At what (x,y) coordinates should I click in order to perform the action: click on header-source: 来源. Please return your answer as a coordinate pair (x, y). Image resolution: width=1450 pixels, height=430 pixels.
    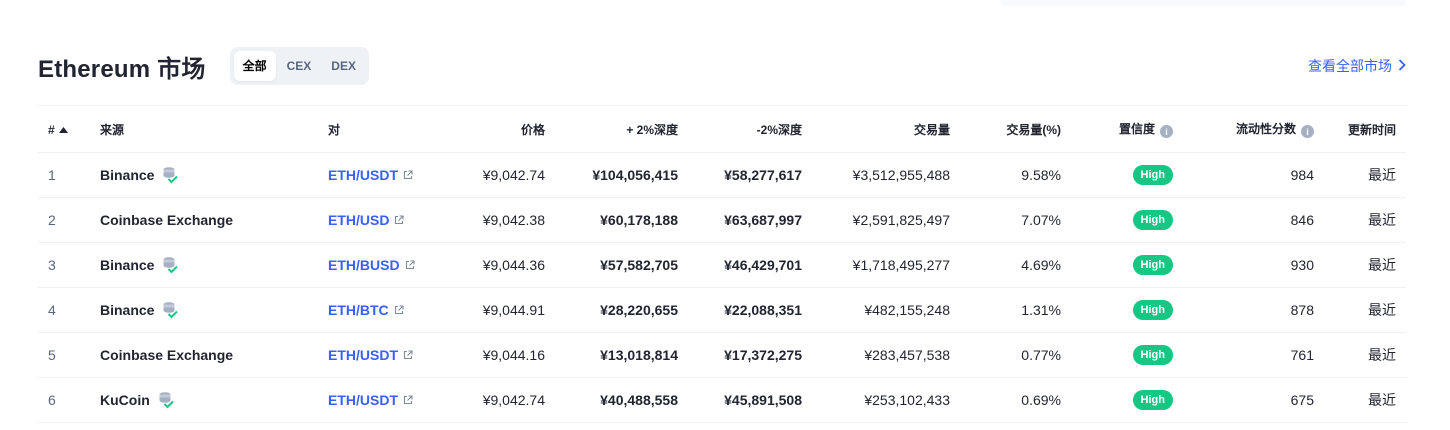
    Looking at the image, I should click on (204, 129).